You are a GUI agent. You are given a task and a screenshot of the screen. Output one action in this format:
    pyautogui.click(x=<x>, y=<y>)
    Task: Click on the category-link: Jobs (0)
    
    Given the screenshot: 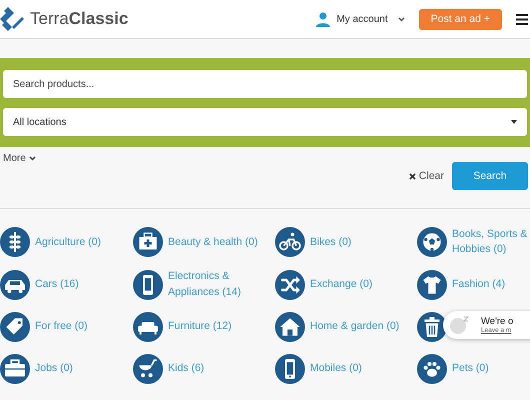 What is the action you would take?
    pyautogui.click(x=54, y=368)
    